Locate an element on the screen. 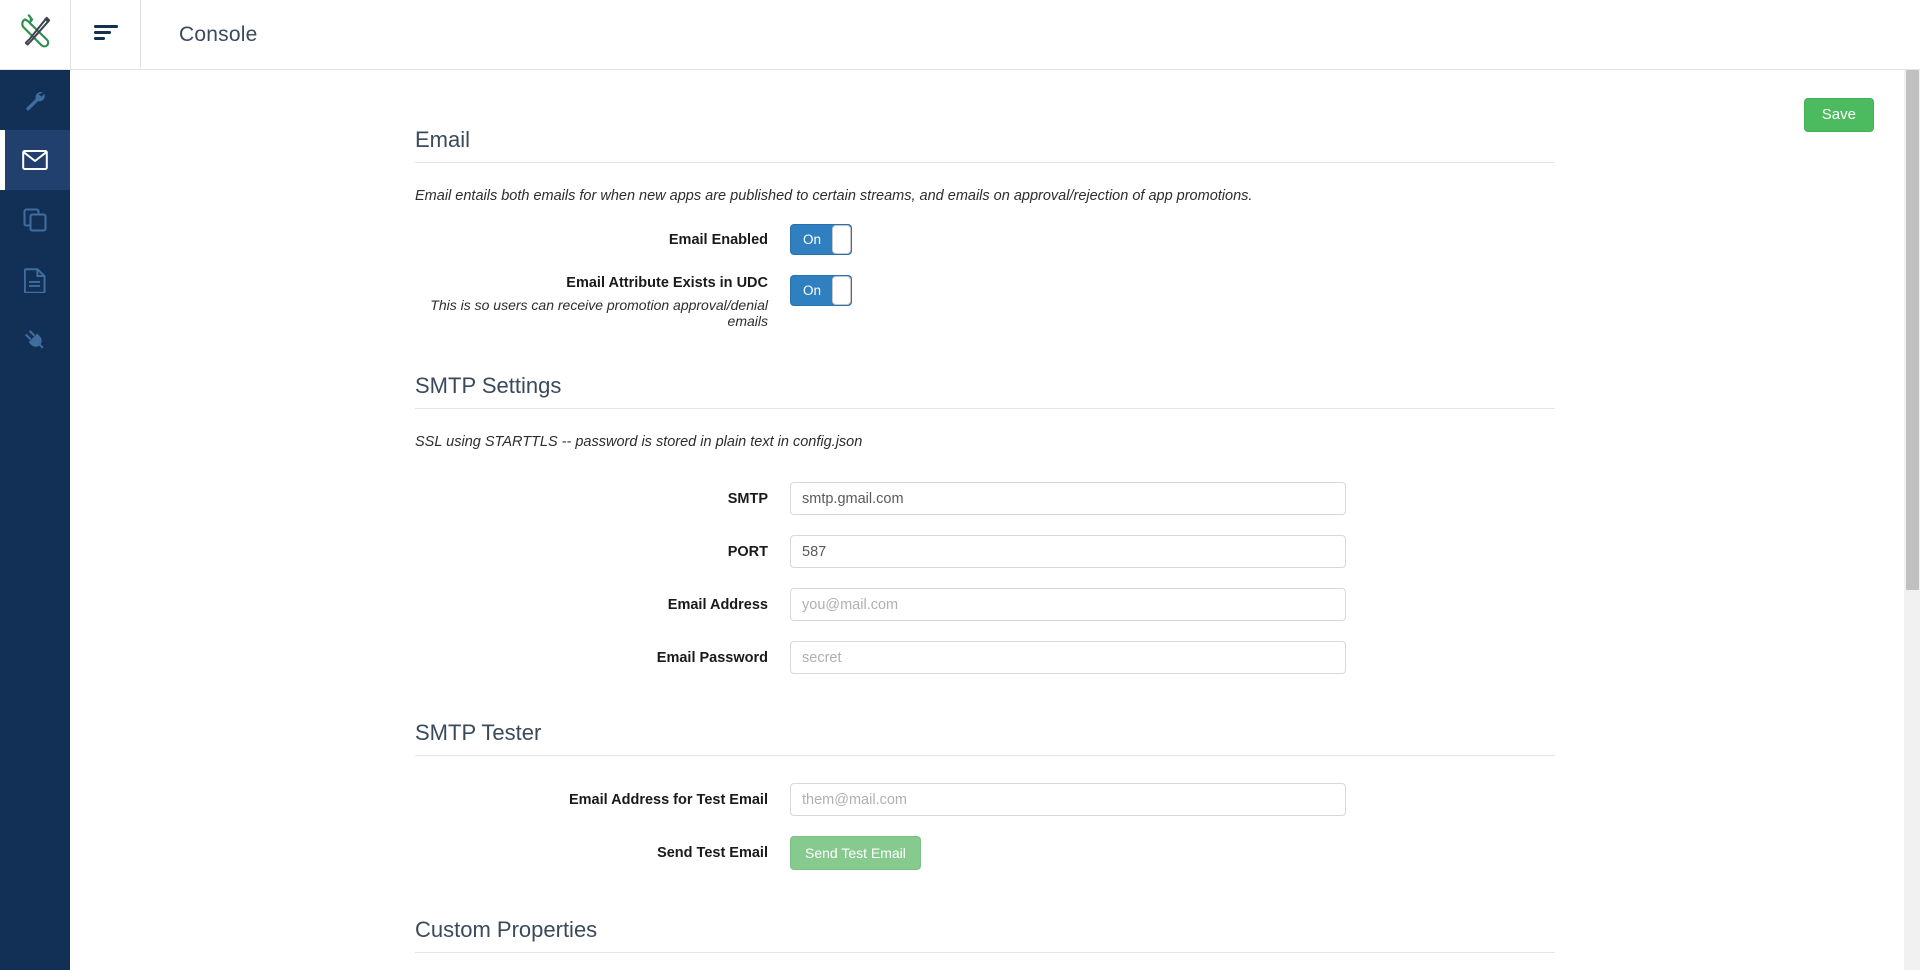 Image resolution: width=1920 pixels, height=970 pixels. envelope-icon is located at coordinates (35, 160).